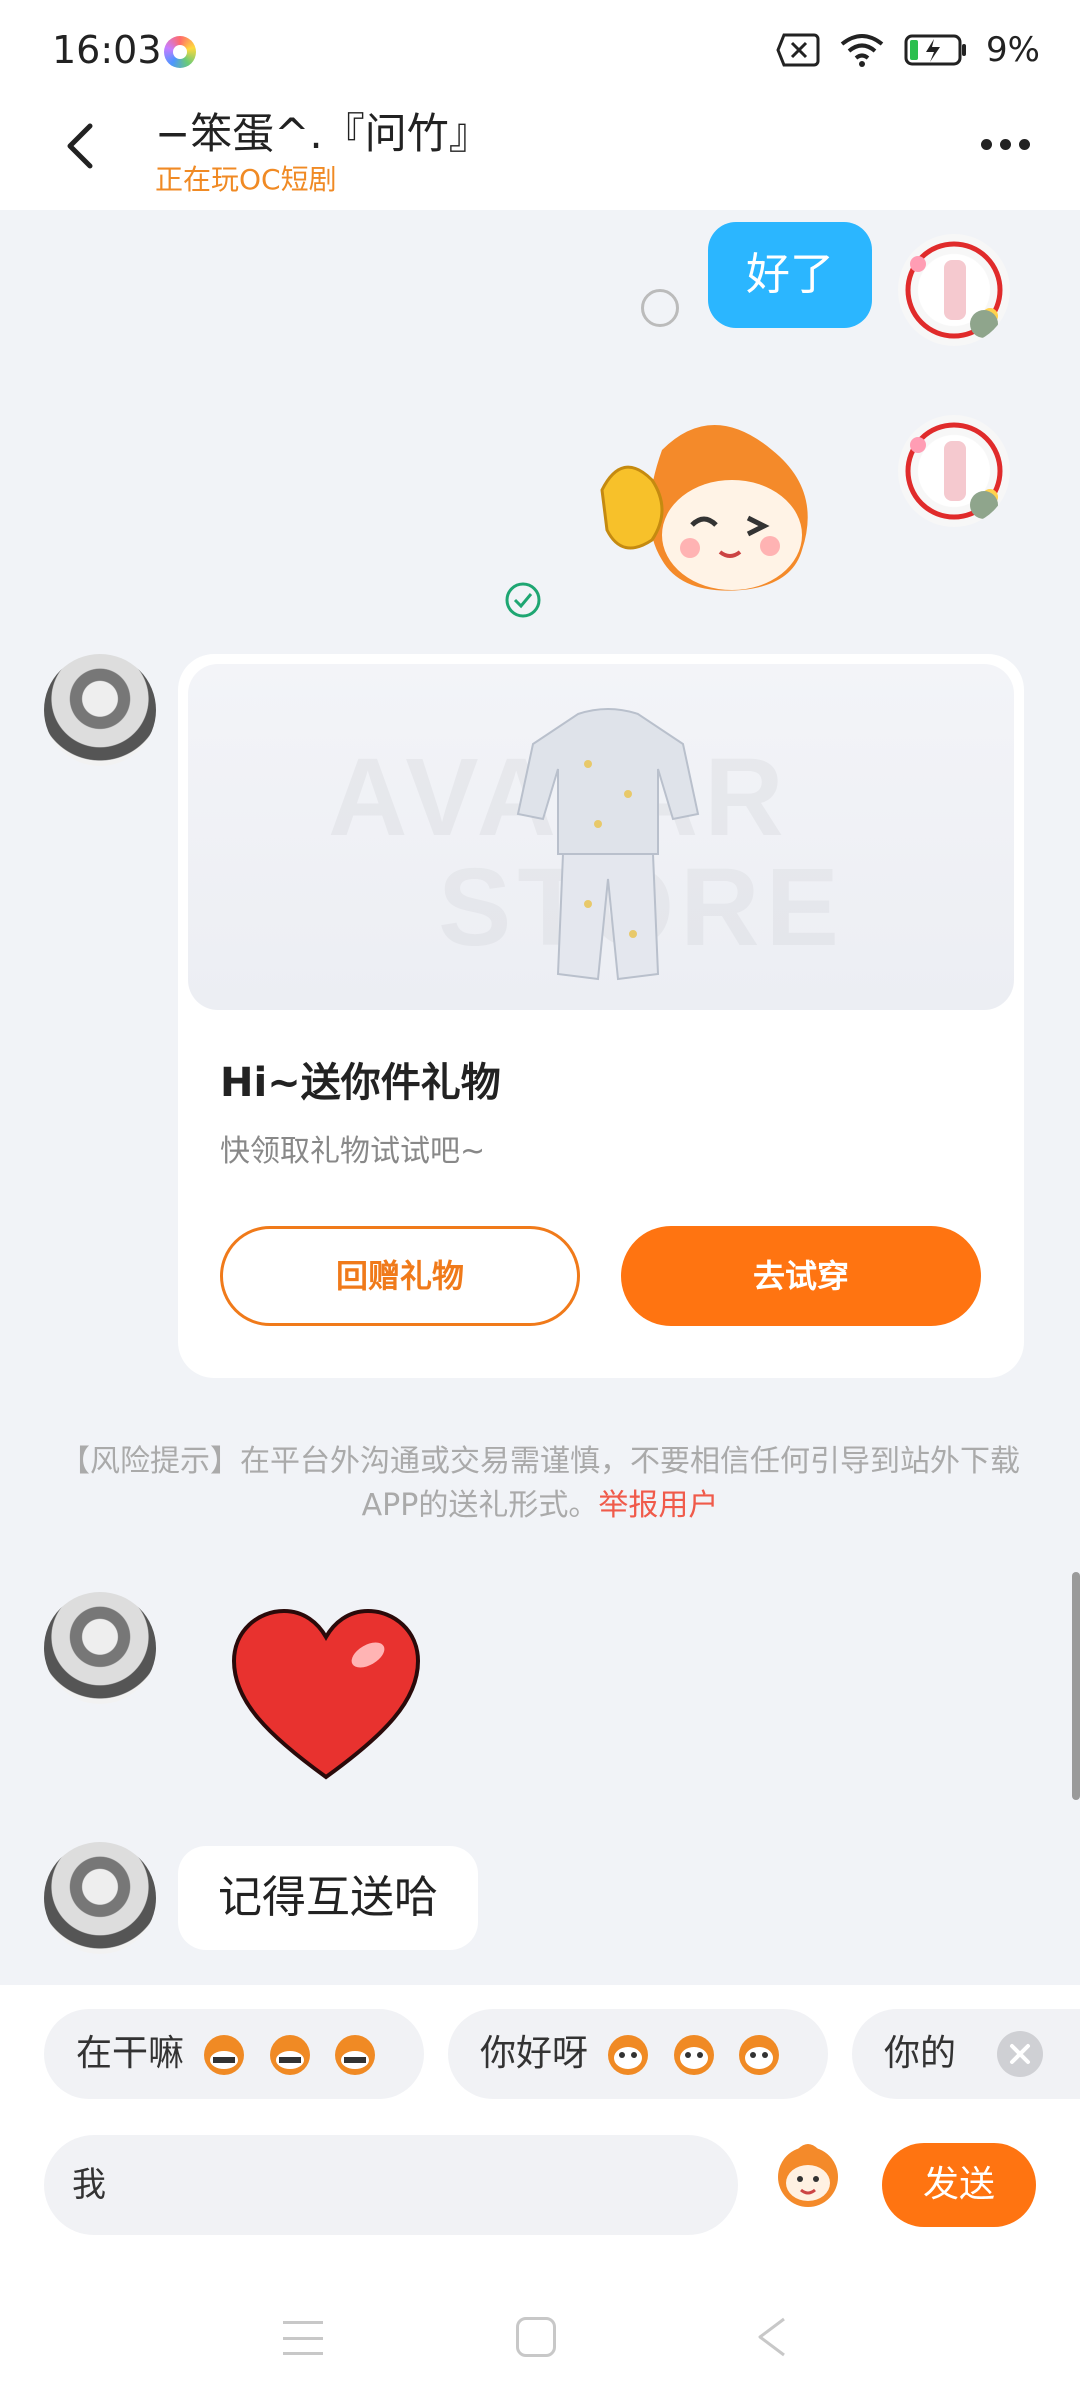 This screenshot has width=1080, height=2400. Describe the element at coordinates (323, 130) in the screenshot. I see `chat-title: −笨蛋^.『问竹』` at that location.